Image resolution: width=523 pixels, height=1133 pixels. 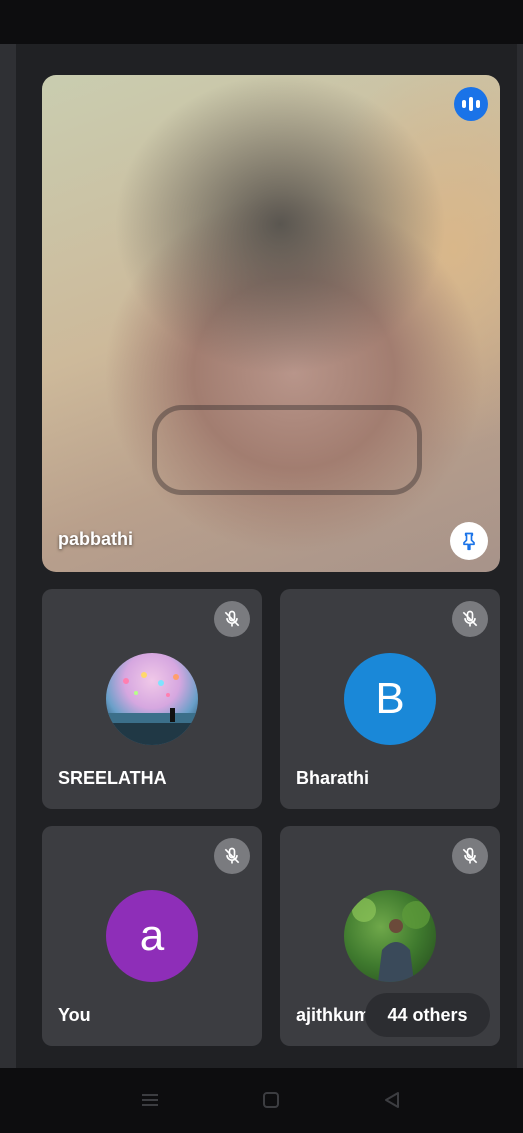 I want to click on menu-icon, so click(x=150, y=1100).